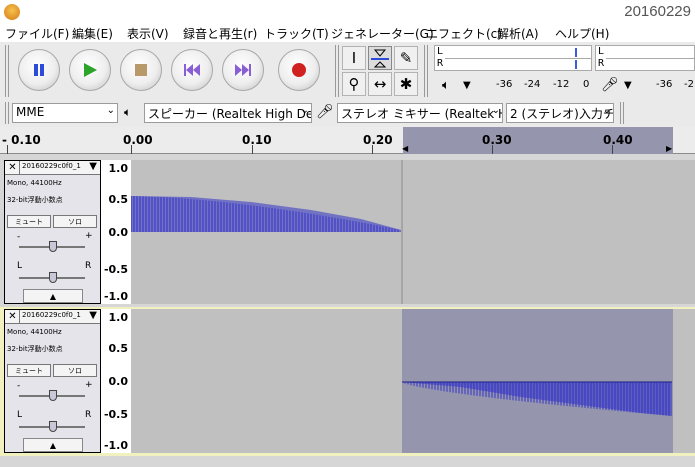 Image resolution: width=695 pixels, height=467 pixels. I want to click on magnifier-icon: ⚲, so click(354, 84).